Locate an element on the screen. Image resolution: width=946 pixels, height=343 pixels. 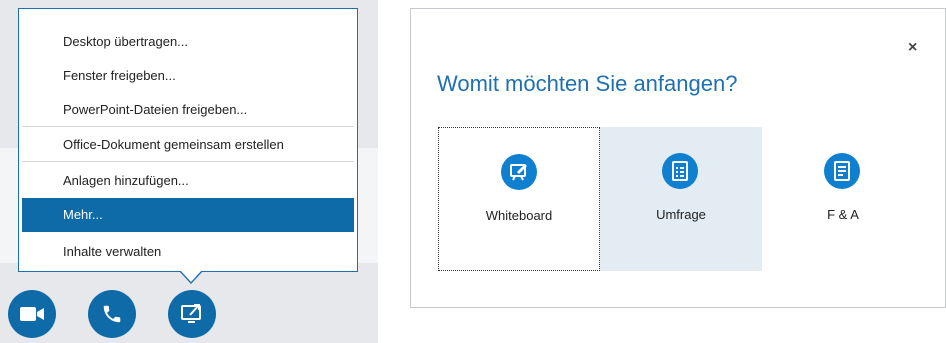
menu-pointer-fill is located at coordinates (191, 276).